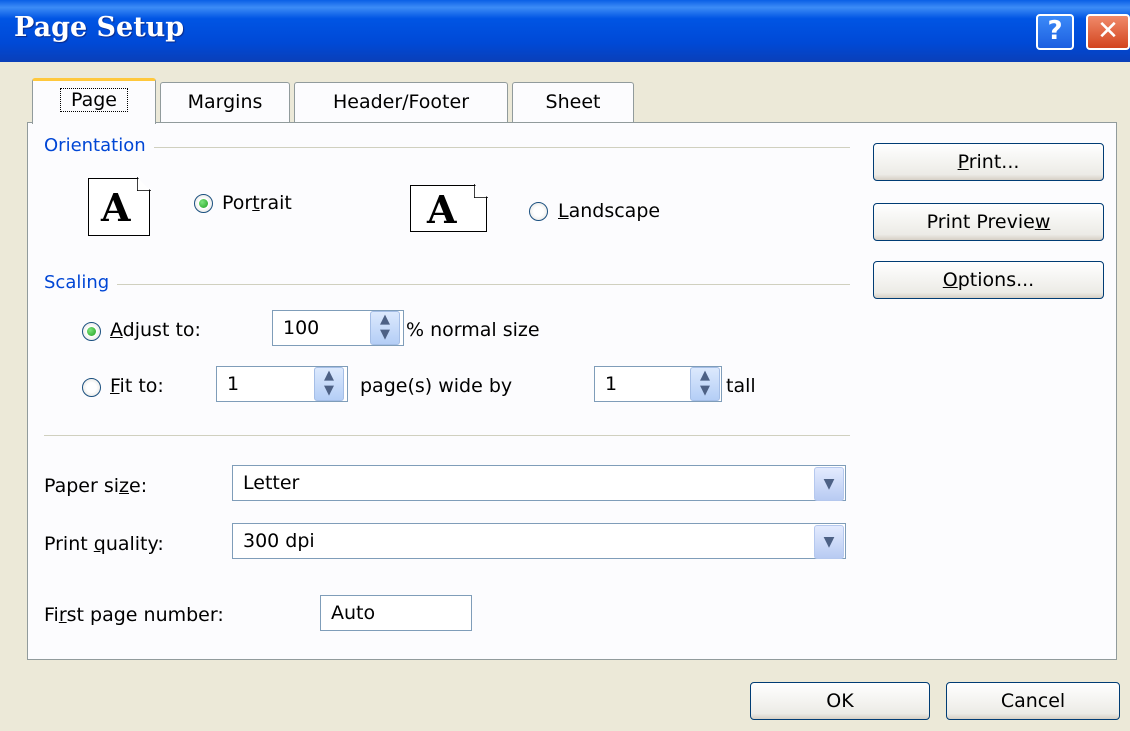 This screenshot has height=731, width=1130. I want to click on tab-margins: Margins, so click(225, 102).